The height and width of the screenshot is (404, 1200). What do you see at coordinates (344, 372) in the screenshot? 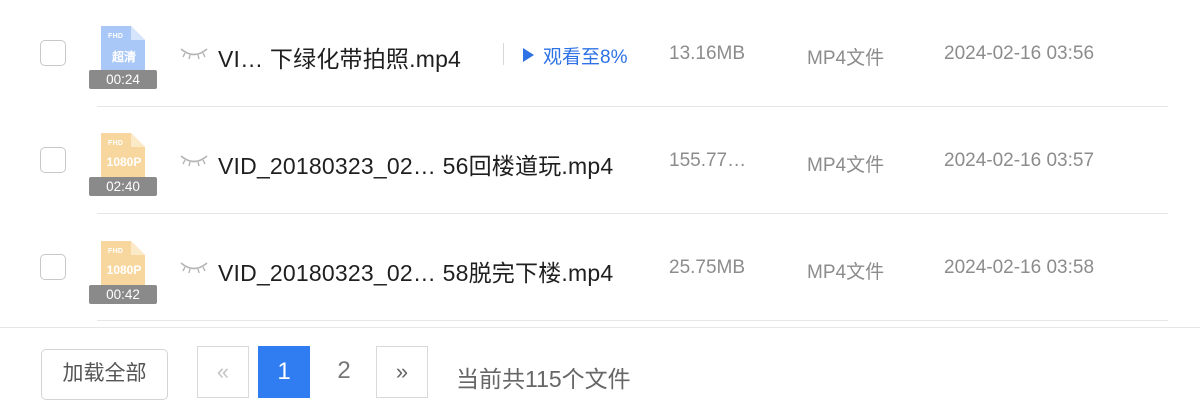
I see `page-2-button: 2` at bounding box center [344, 372].